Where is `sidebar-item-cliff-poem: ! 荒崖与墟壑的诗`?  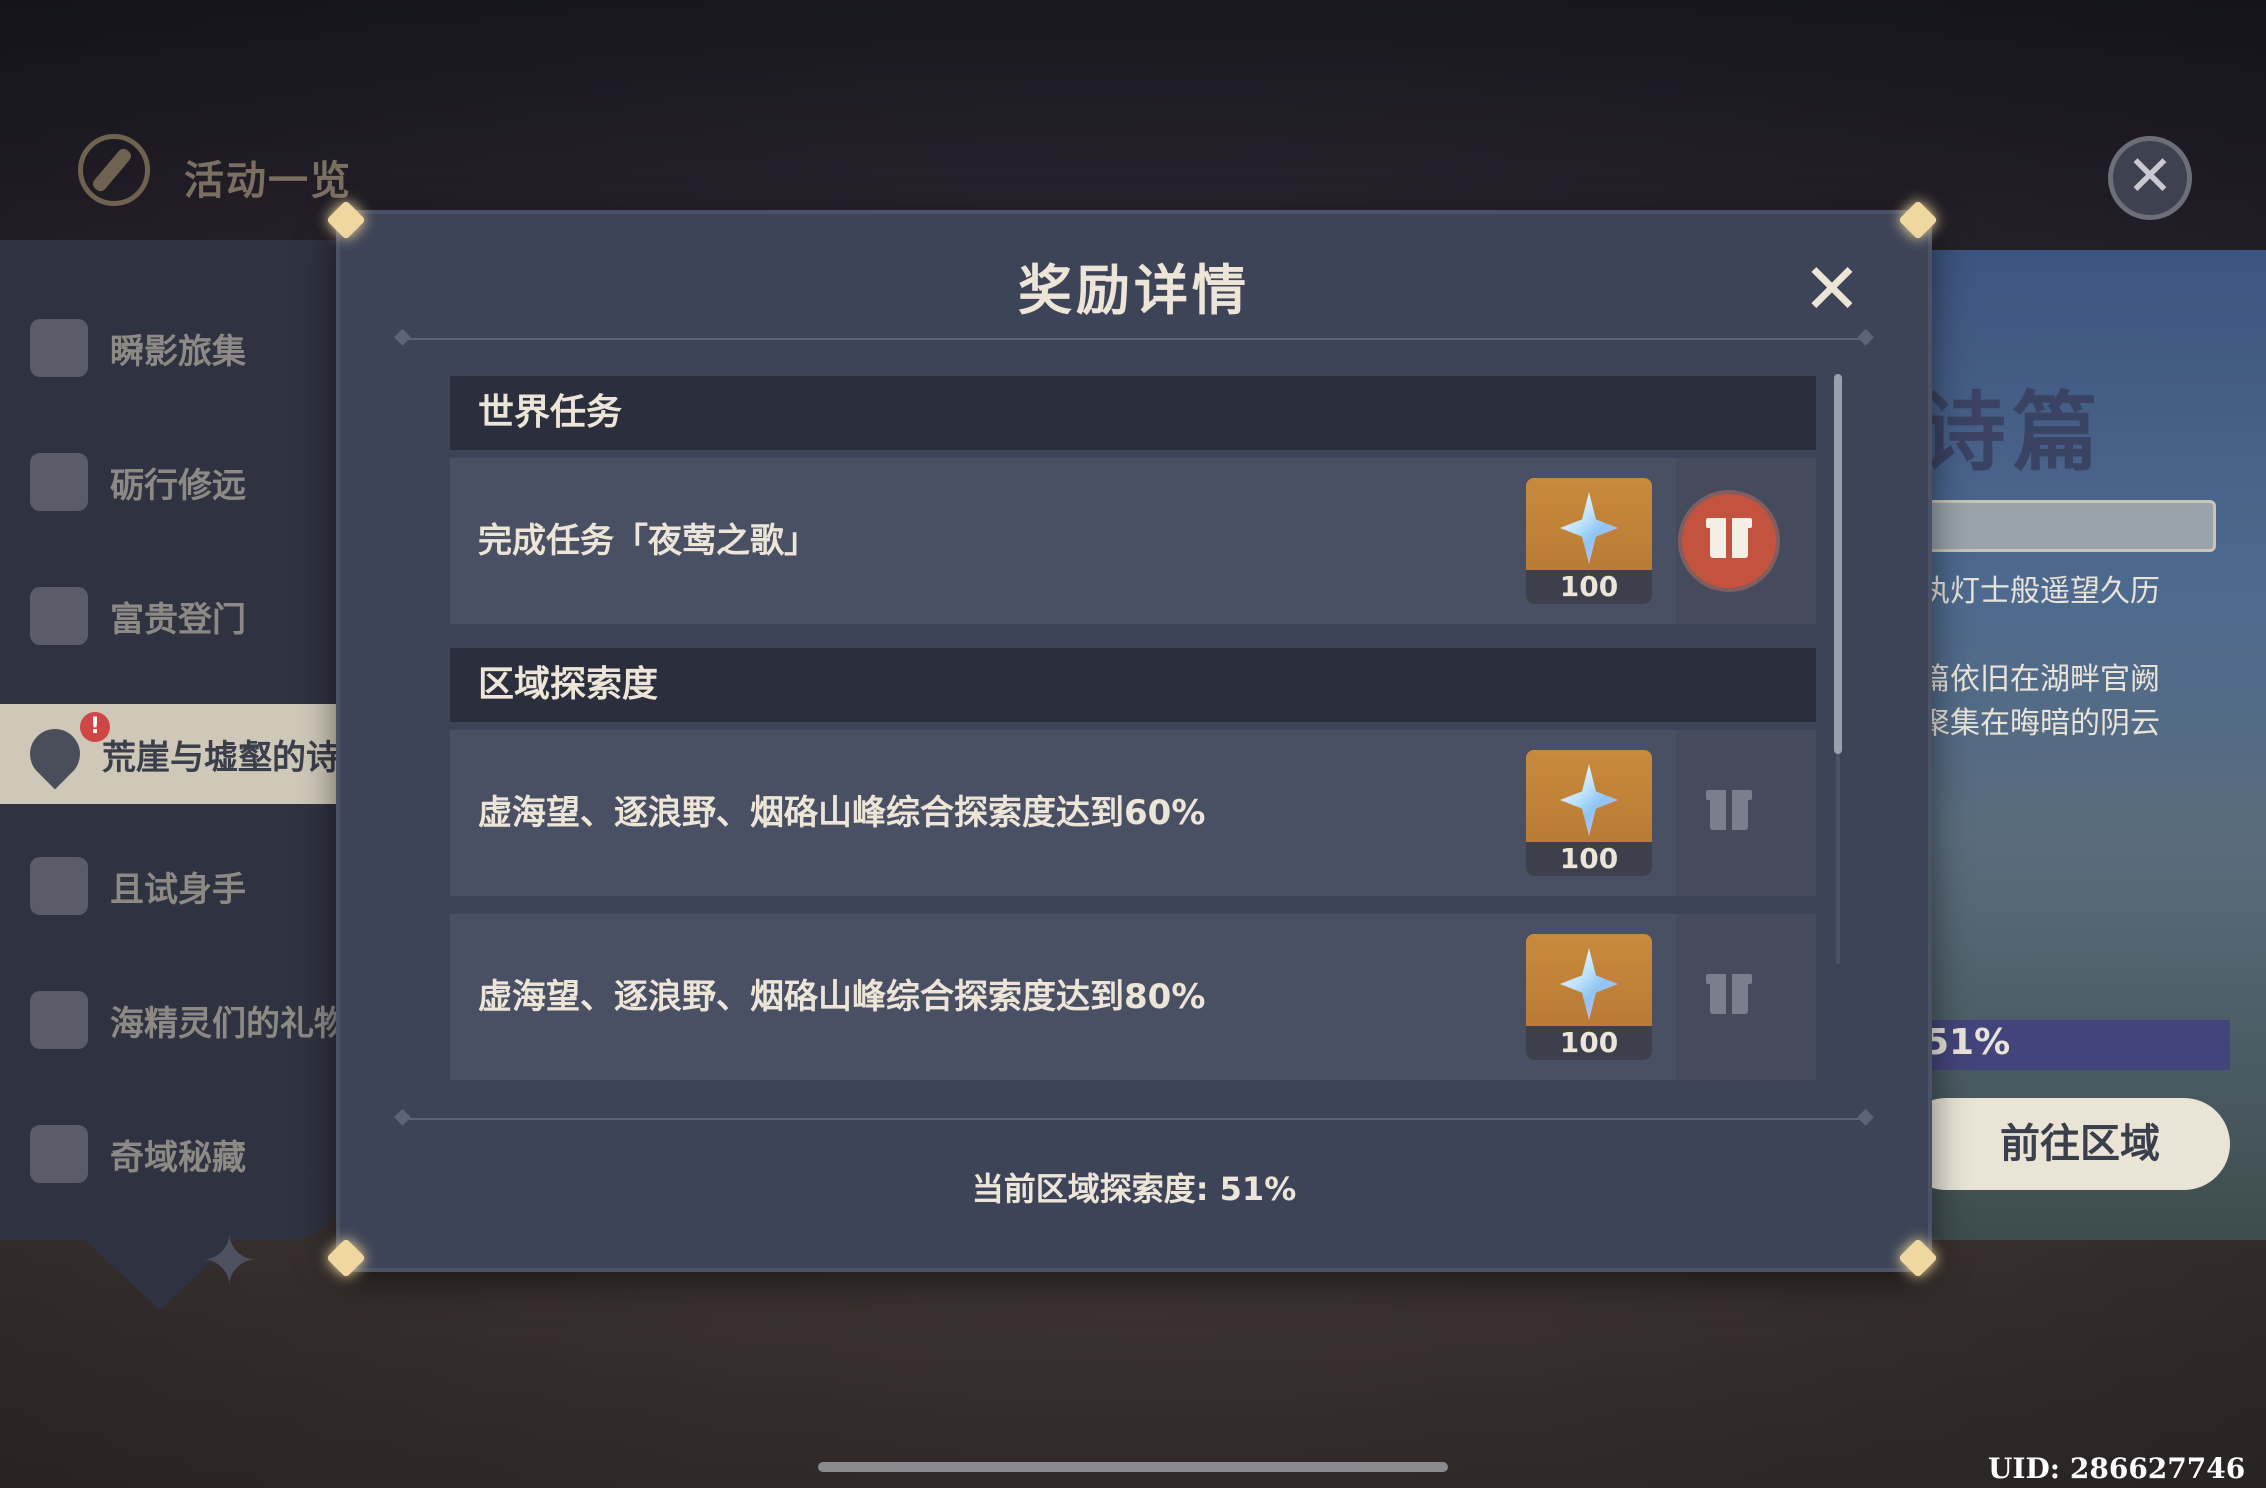
sidebar-item-cliff-poem: ! 荒崖与墟壑的诗 is located at coordinates (170, 754).